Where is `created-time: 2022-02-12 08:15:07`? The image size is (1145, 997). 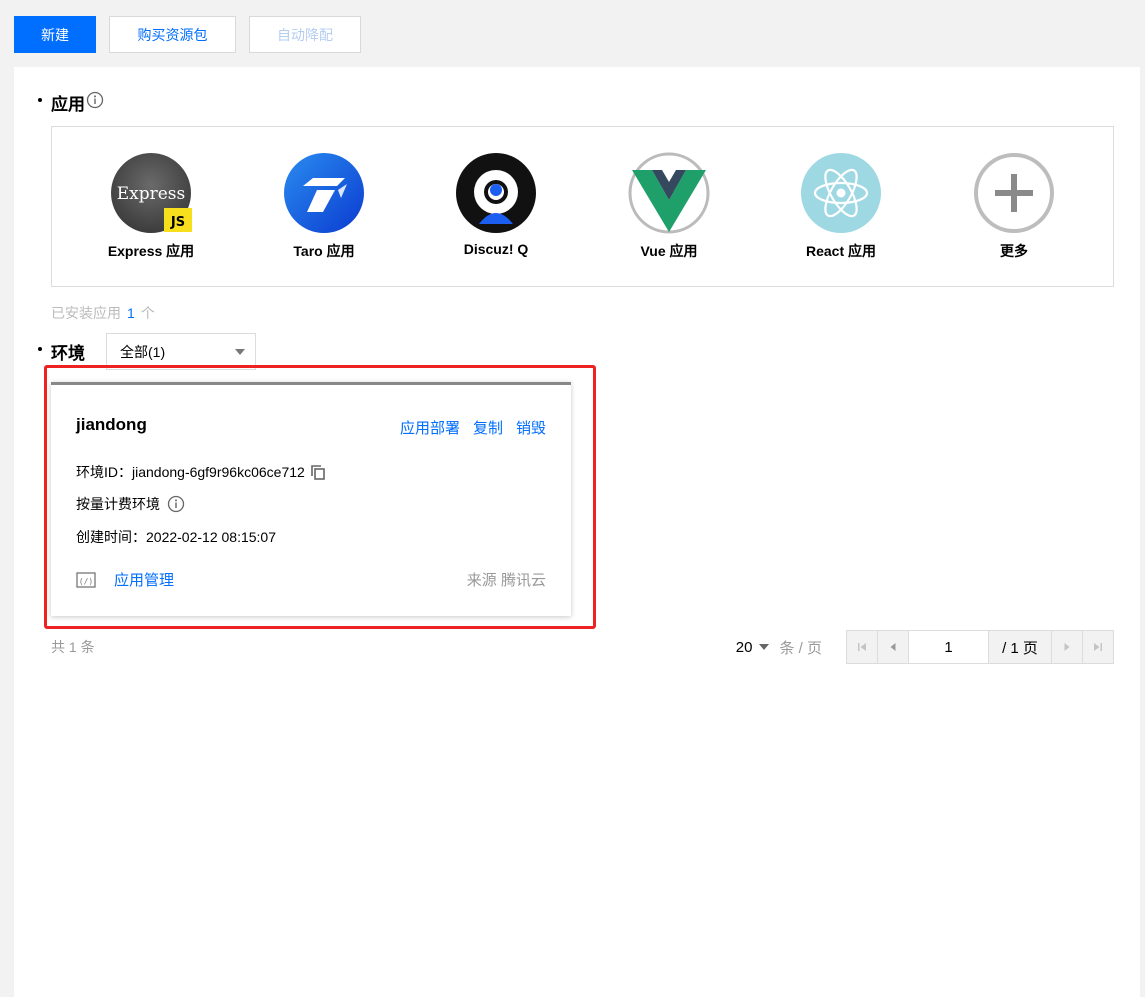
created-time: 2022-02-12 08:15:07 is located at coordinates (211, 537).